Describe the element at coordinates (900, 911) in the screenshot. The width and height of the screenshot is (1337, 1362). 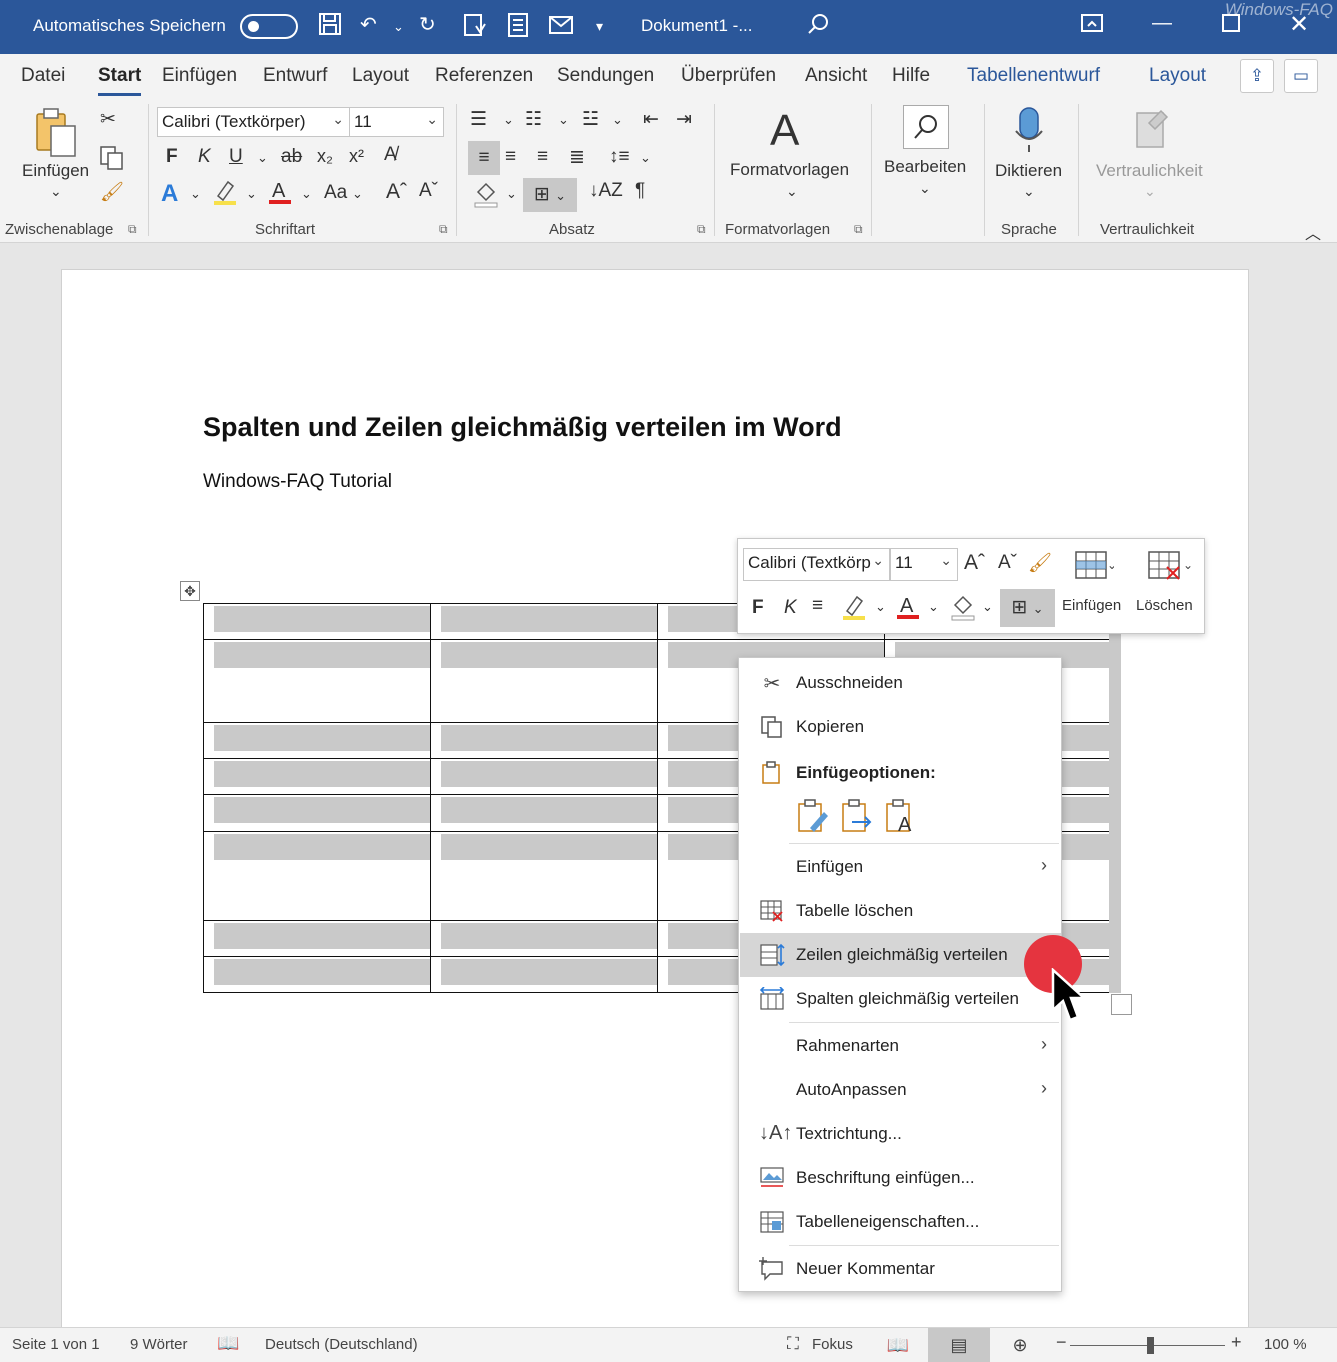
I see `menu-item-delete-table: Tabelle löschen` at that location.